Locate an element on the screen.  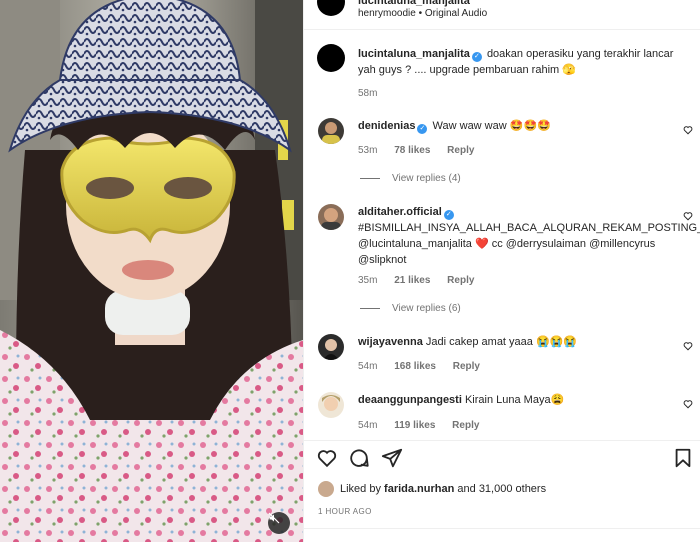
comment-meta: 54m 168 likes Reply is located at coordinates (426, 366).